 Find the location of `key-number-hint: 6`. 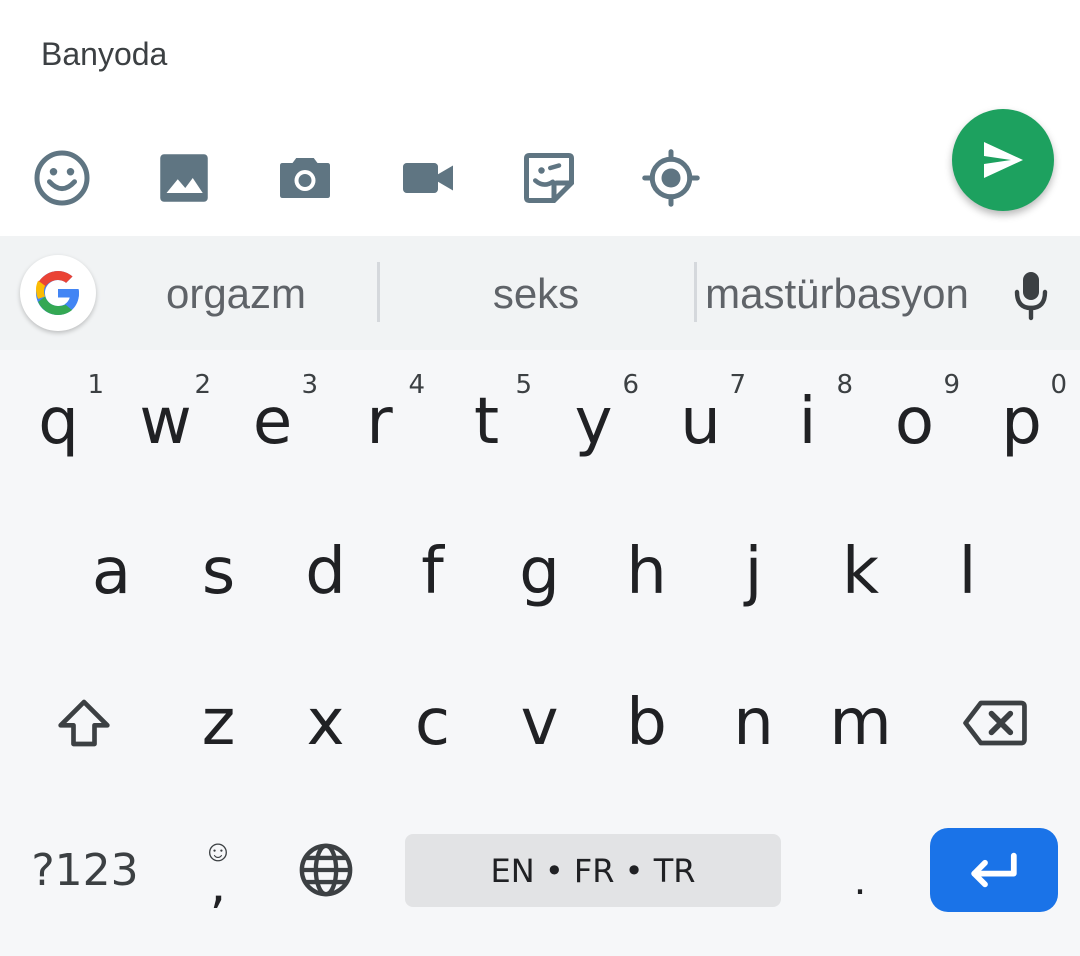

key-number-hint: 6 is located at coordinates (630, 385).